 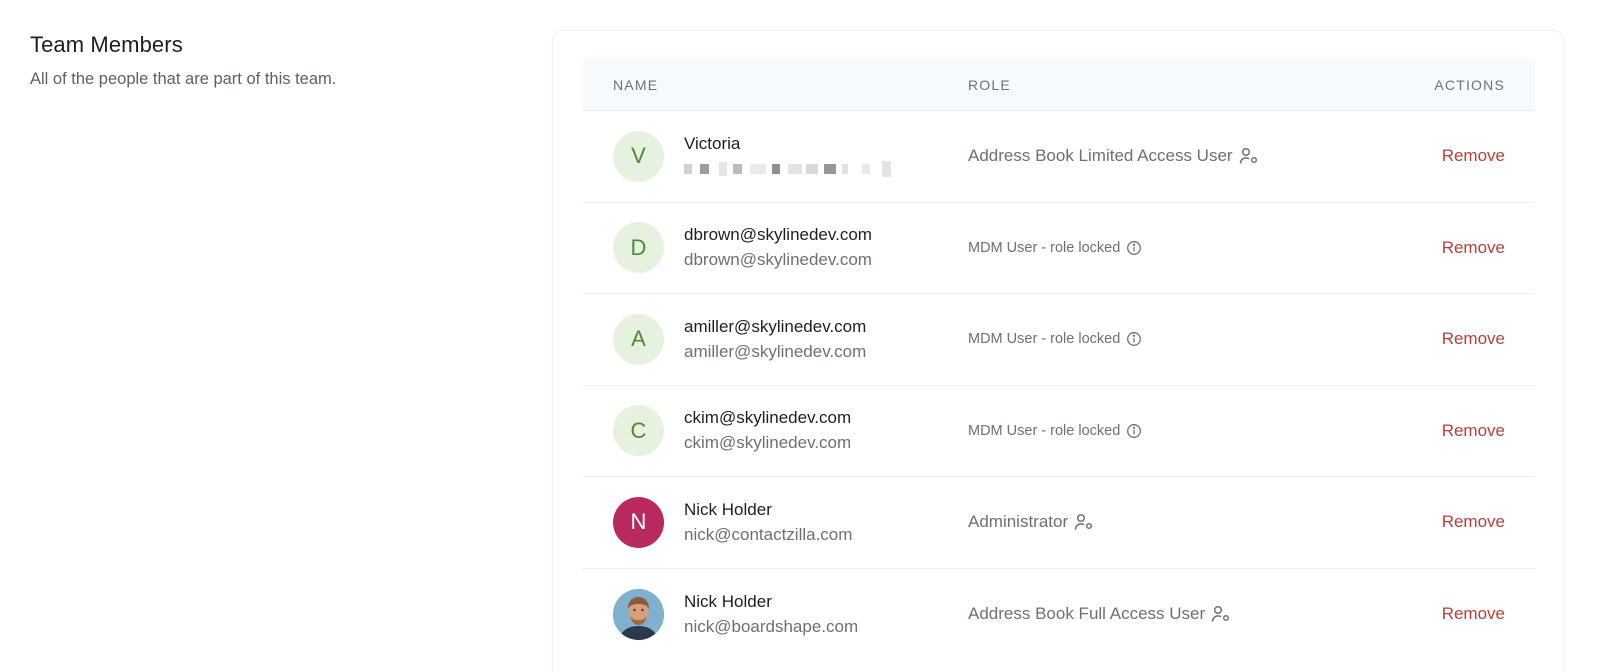 What do you see at coordinates (106, 44) in the screenshot?
I see `section-title: Team Members` at bounding box center [106, 44].